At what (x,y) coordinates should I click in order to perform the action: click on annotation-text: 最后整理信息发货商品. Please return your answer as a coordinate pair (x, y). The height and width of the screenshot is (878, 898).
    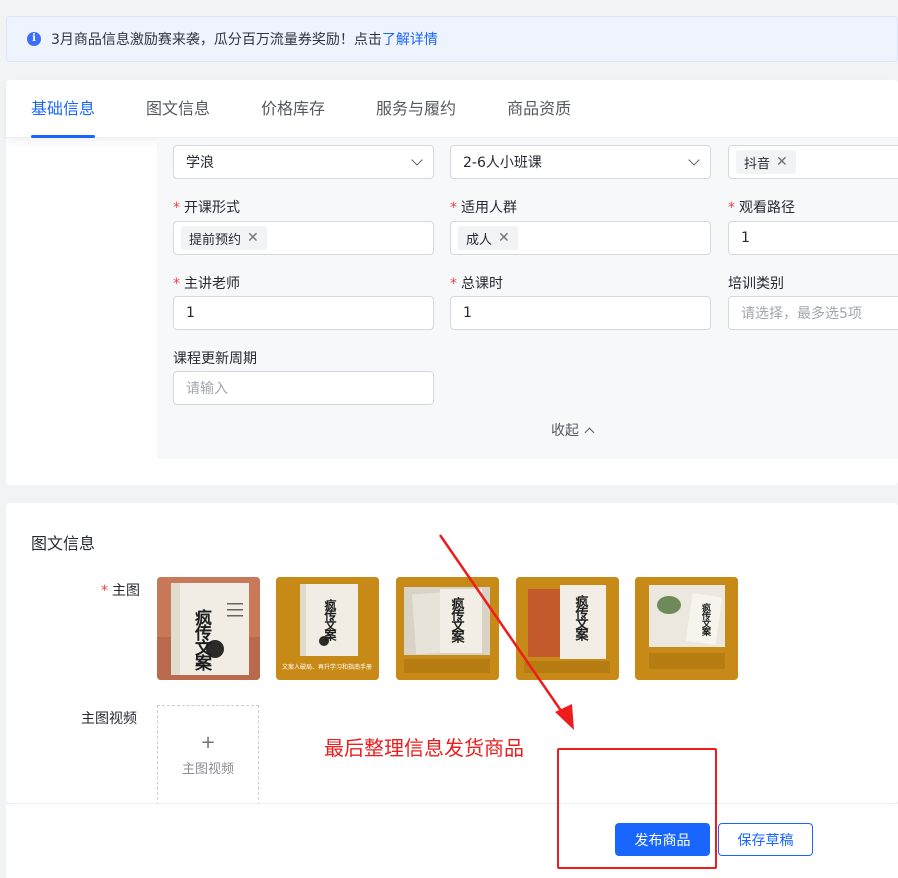
    Looking at the image, I should click on (424, 748).